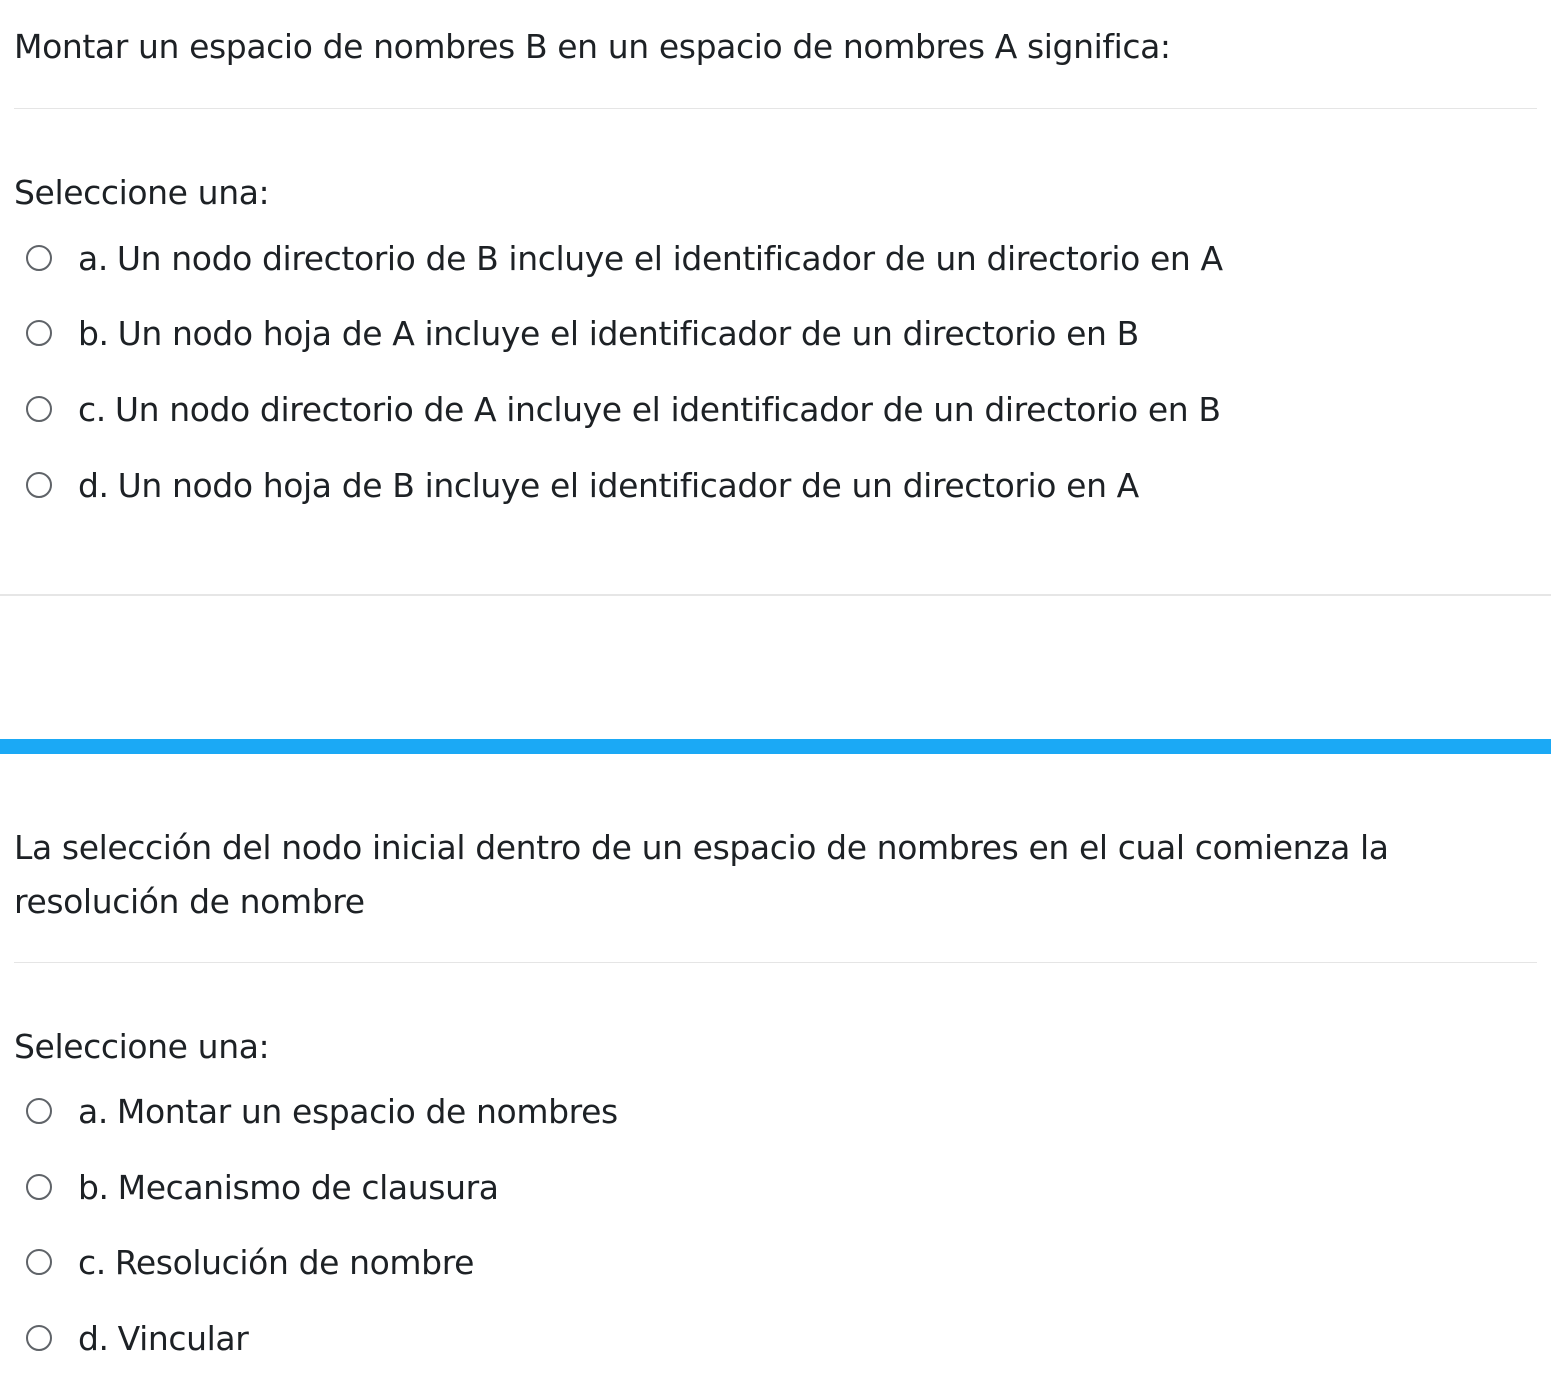 This screenshot has height=1390, width=1551. I want to click on question-2-option-b: b. Mecanismo de clausura, so click(262, 1187).